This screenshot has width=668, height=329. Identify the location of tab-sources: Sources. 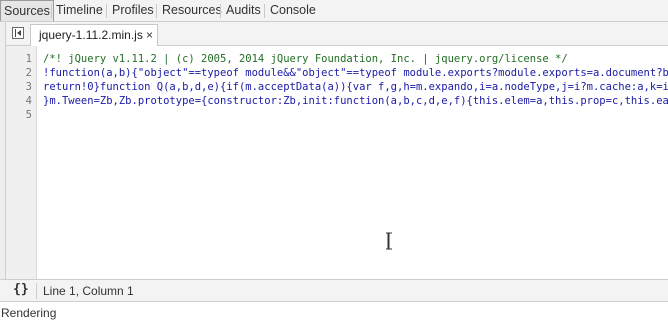
(27, 10).